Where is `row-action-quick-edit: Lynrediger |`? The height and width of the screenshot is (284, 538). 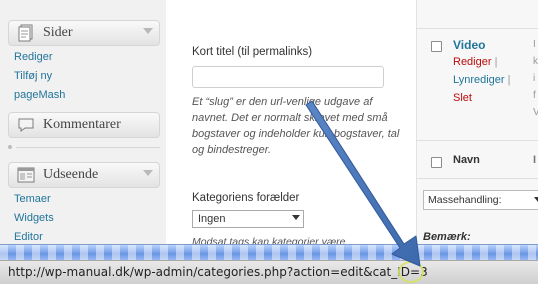 row-action-quick-edit: Lynrediger | is located at coordinates (482, 80).